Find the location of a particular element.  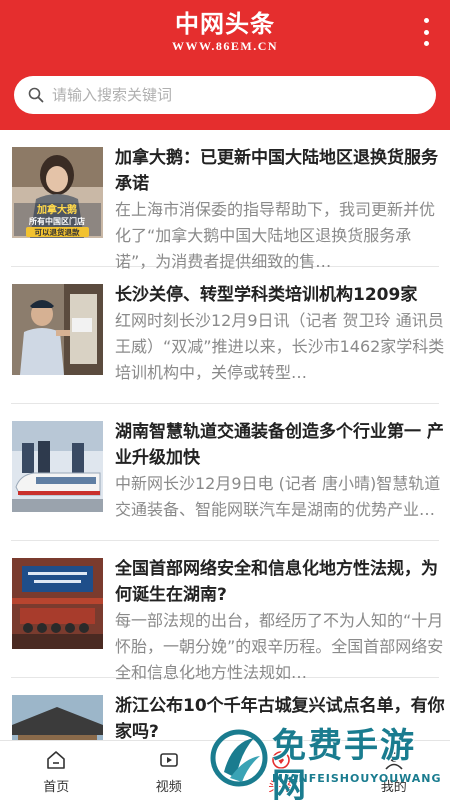

brand-logo: 中网头条 WWW.86EM.CN is located at coordinates (225, 31).